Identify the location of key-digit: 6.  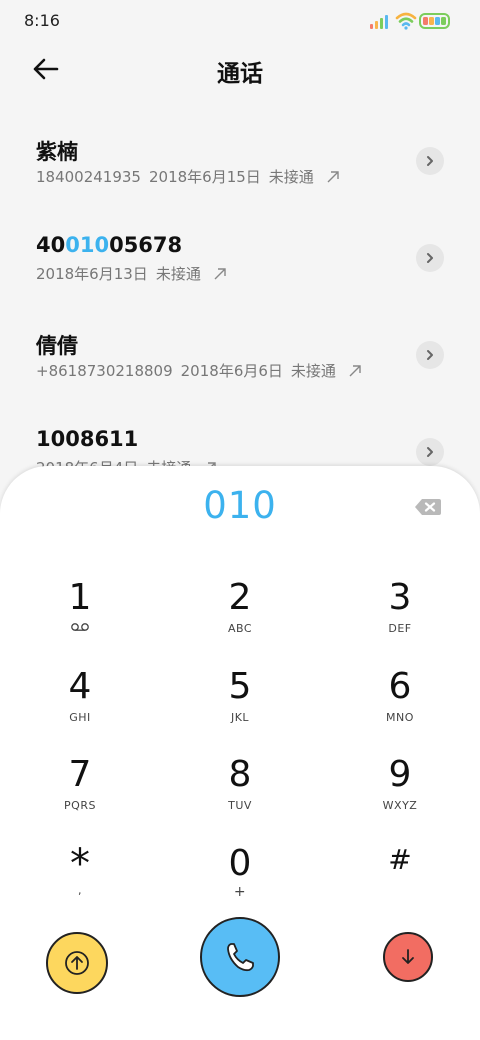
(400, 686).